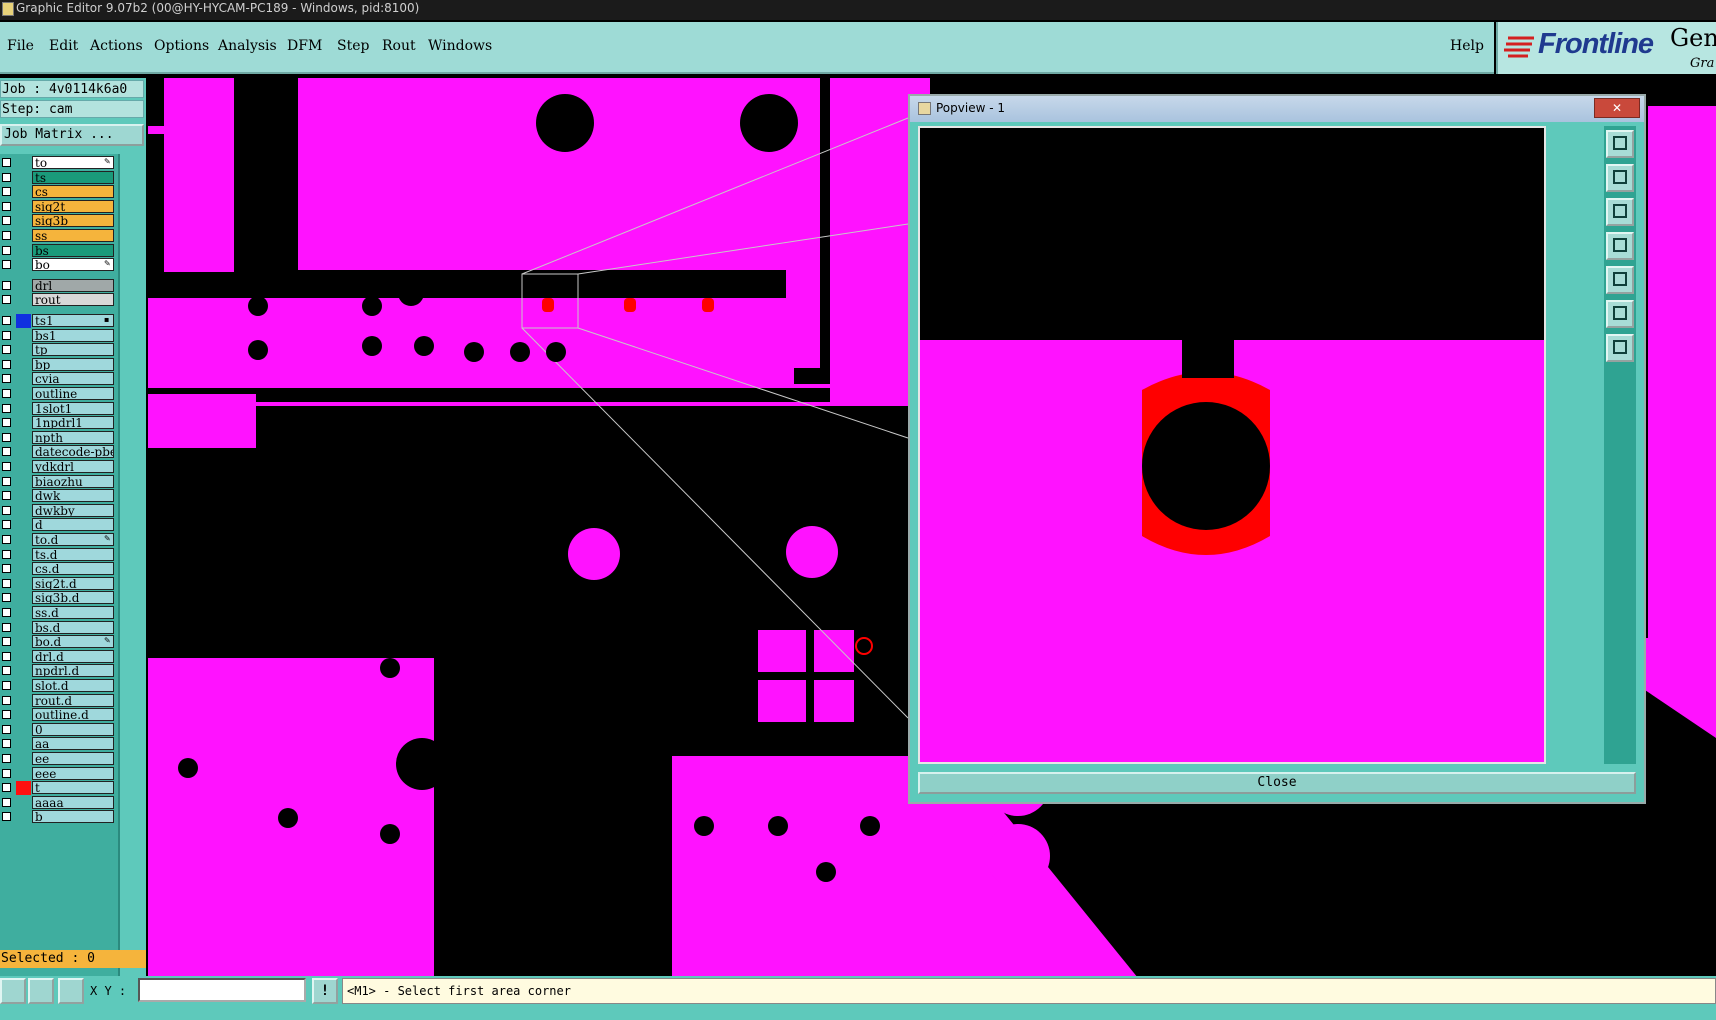  Describe the element at coordinates (59, 642) in the screenshot. I see `layer-row: bo.d ✎` at that location.